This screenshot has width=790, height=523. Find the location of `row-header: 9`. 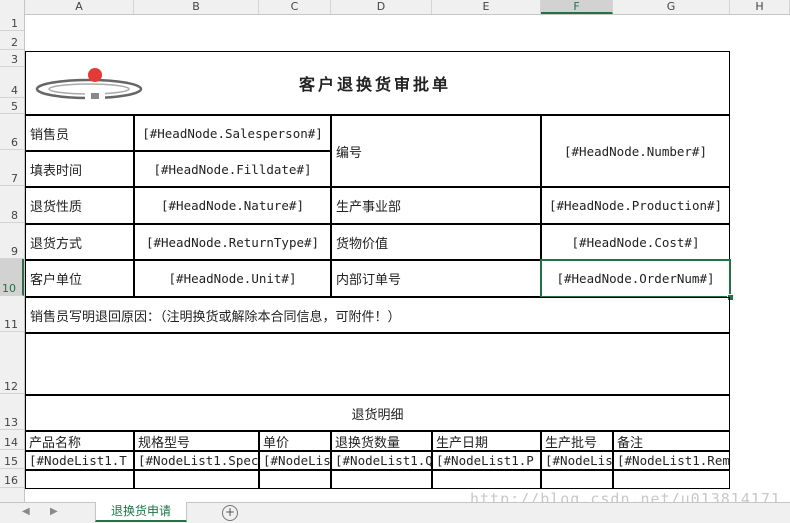

row-header: 9 is located at coordinates (12, 241).